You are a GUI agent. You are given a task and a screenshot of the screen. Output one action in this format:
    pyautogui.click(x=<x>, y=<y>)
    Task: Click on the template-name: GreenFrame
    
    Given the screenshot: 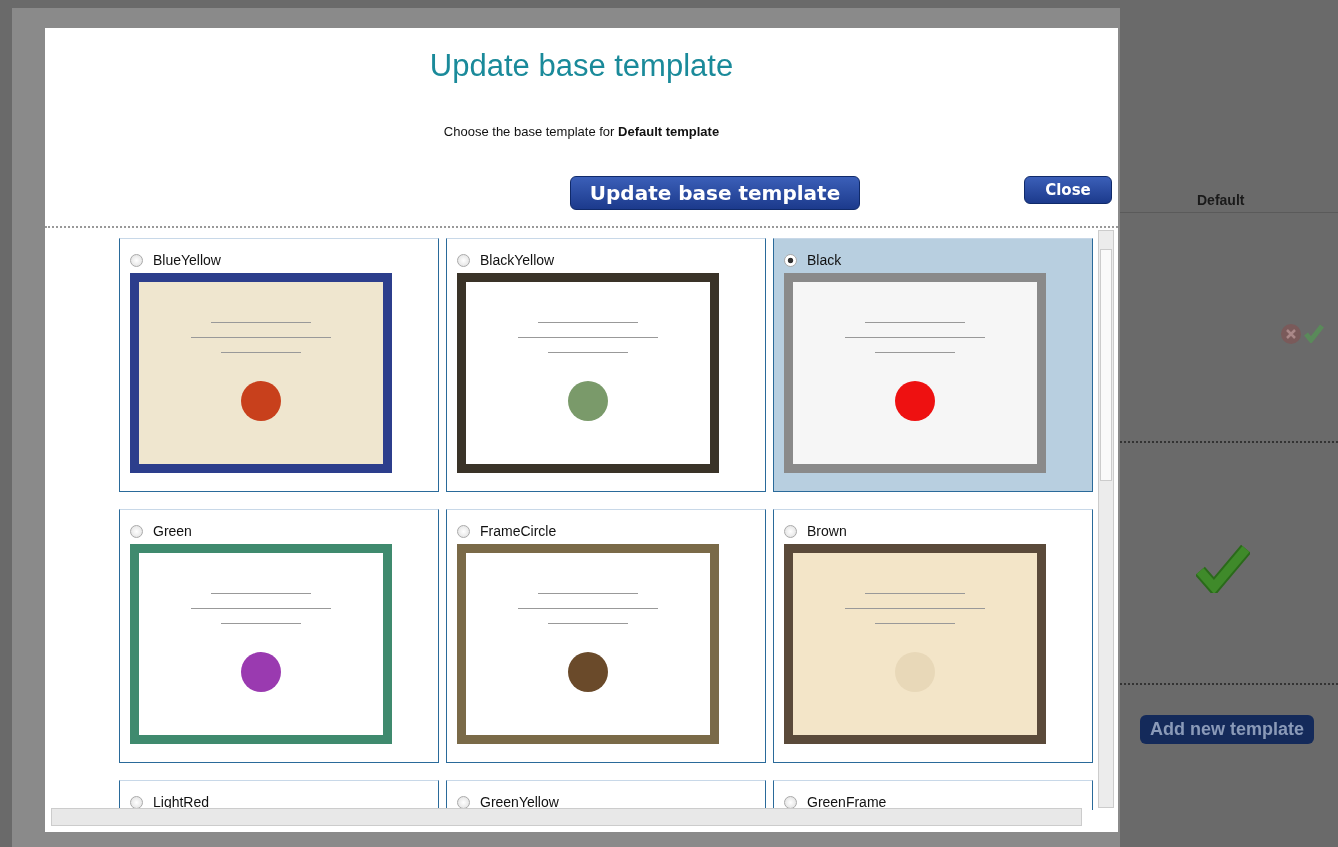 What is the action you would take?
    pyautogui.click(x=847, y=802)
    